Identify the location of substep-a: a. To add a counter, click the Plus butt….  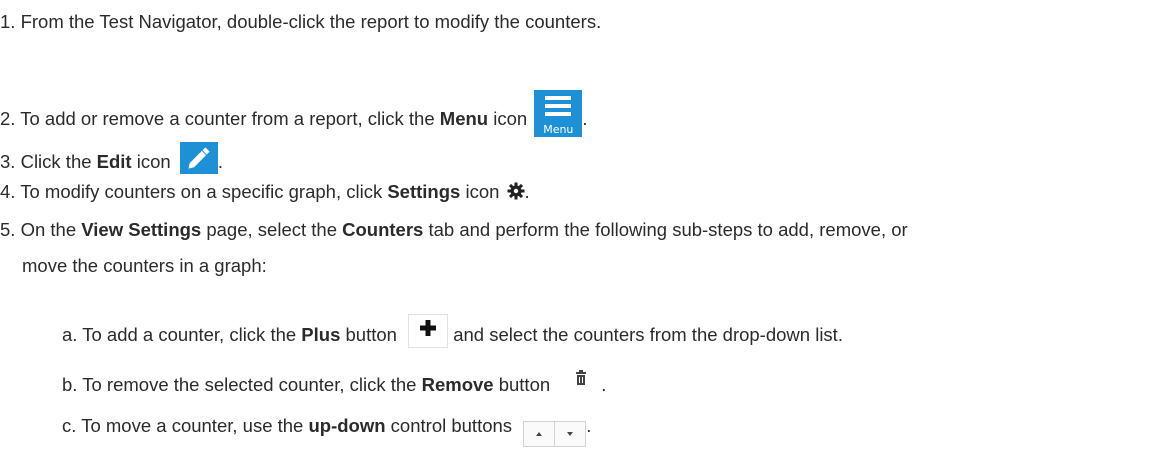
(452, 331).